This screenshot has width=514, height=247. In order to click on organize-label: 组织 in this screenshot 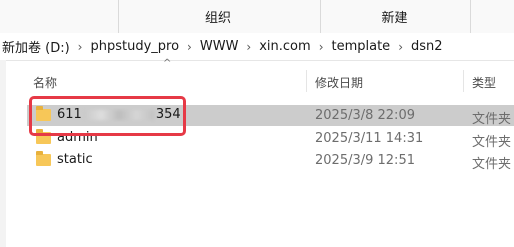, I will do `click(217, 18)`.